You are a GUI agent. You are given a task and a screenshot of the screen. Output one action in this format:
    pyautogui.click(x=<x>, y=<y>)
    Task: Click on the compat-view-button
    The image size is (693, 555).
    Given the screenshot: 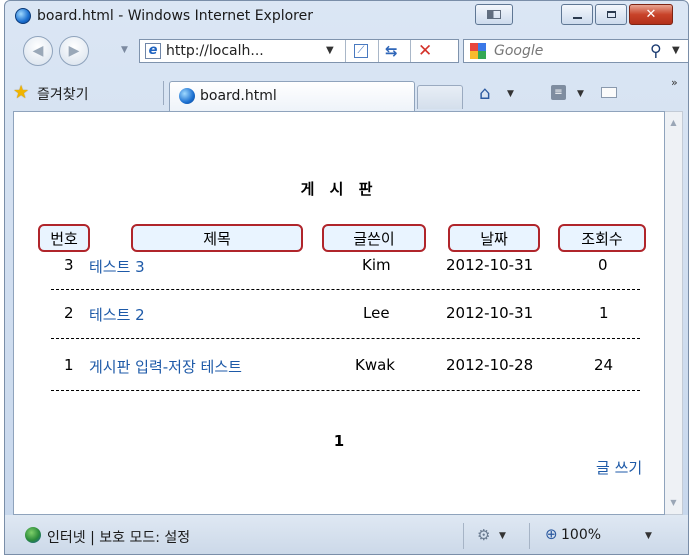 What is the action you would take?
    pyautogui.click(x=494, y=14)
    